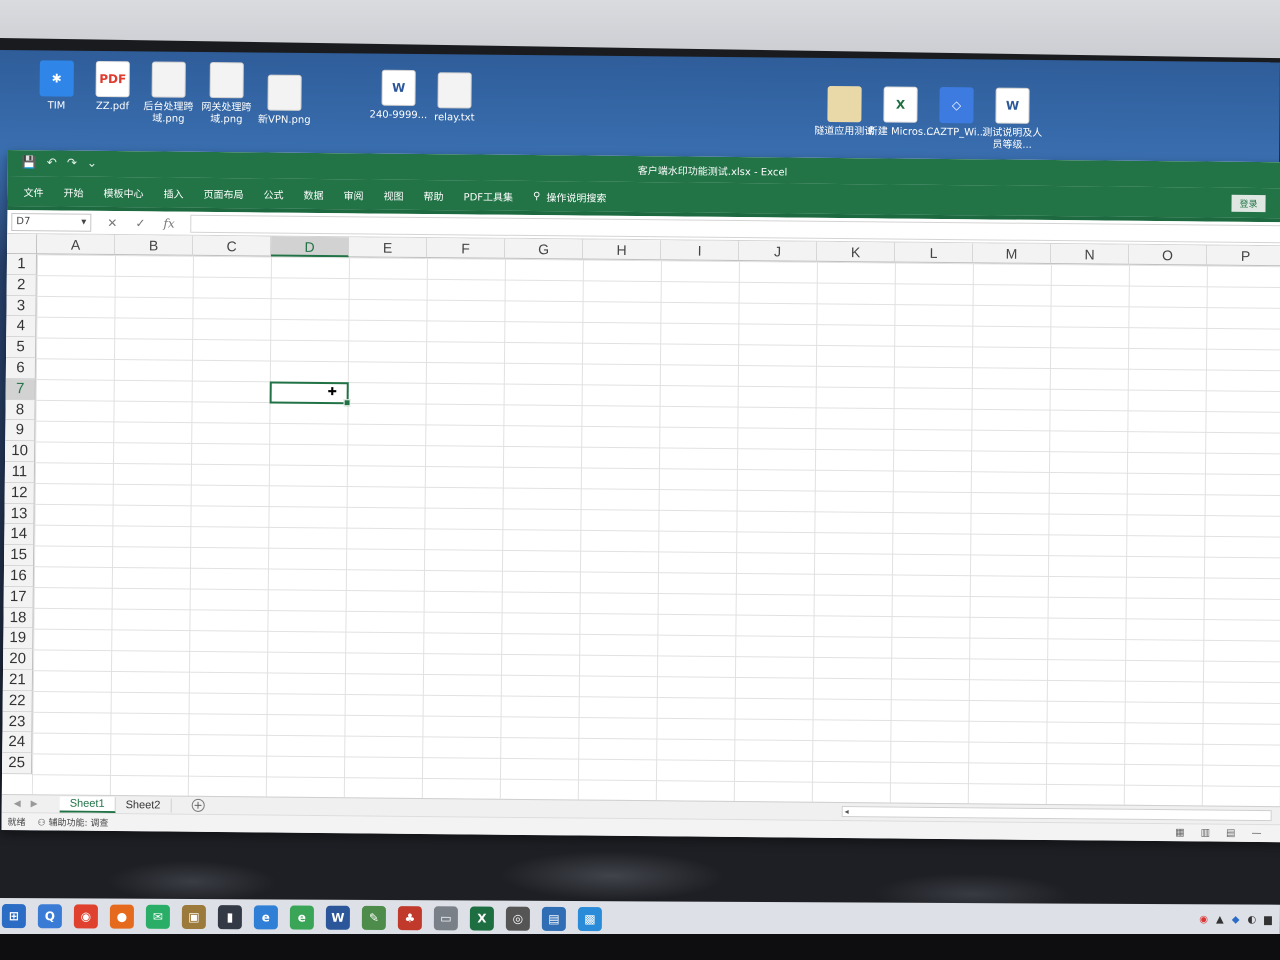 The height and width of the screenshot is (960, 1280). What do you see at coordinates (553, 918) in the screenshot?
I see `window-icon: ▤` at bounding box center [553, 918].